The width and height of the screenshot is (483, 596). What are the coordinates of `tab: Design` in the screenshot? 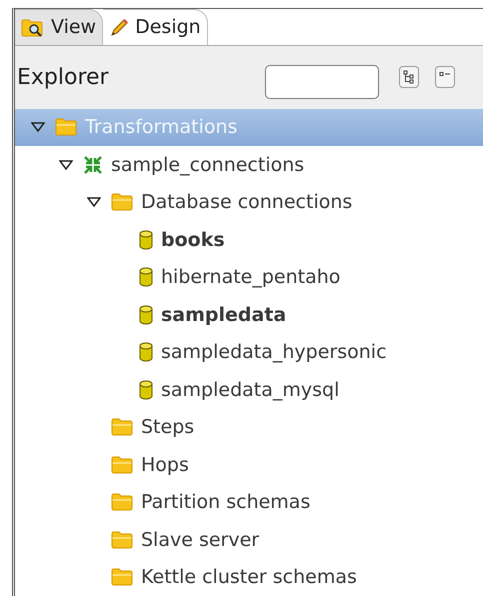 It's located at (155, 27).